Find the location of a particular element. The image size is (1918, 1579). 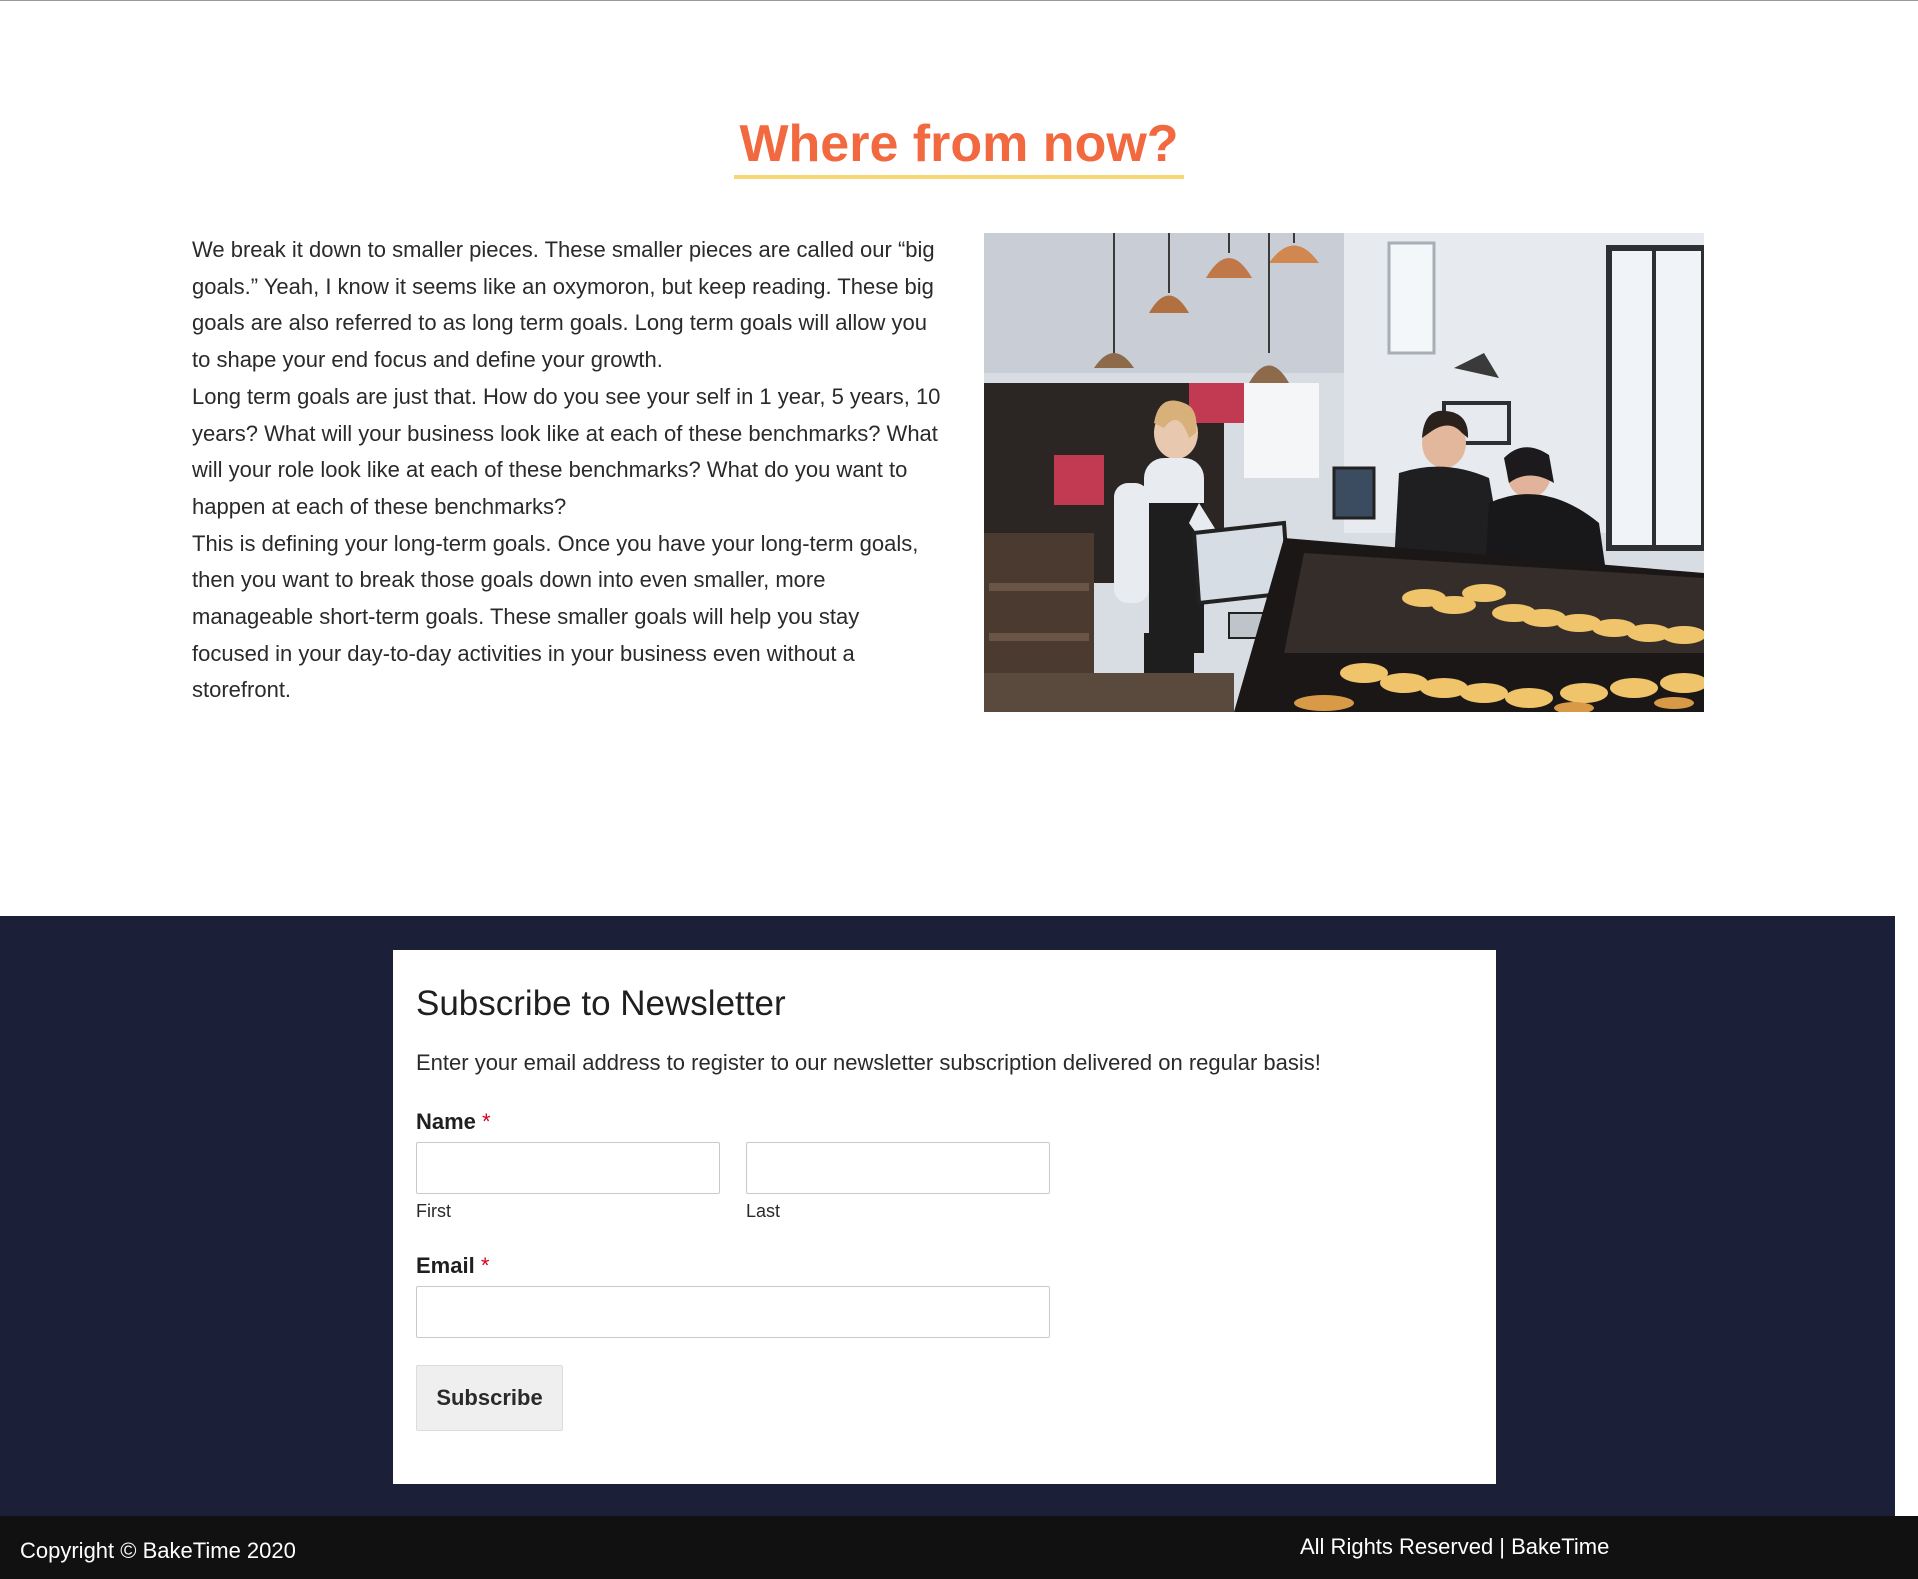

last-name-sublabel: Last is located at coordinates (763, 1211).